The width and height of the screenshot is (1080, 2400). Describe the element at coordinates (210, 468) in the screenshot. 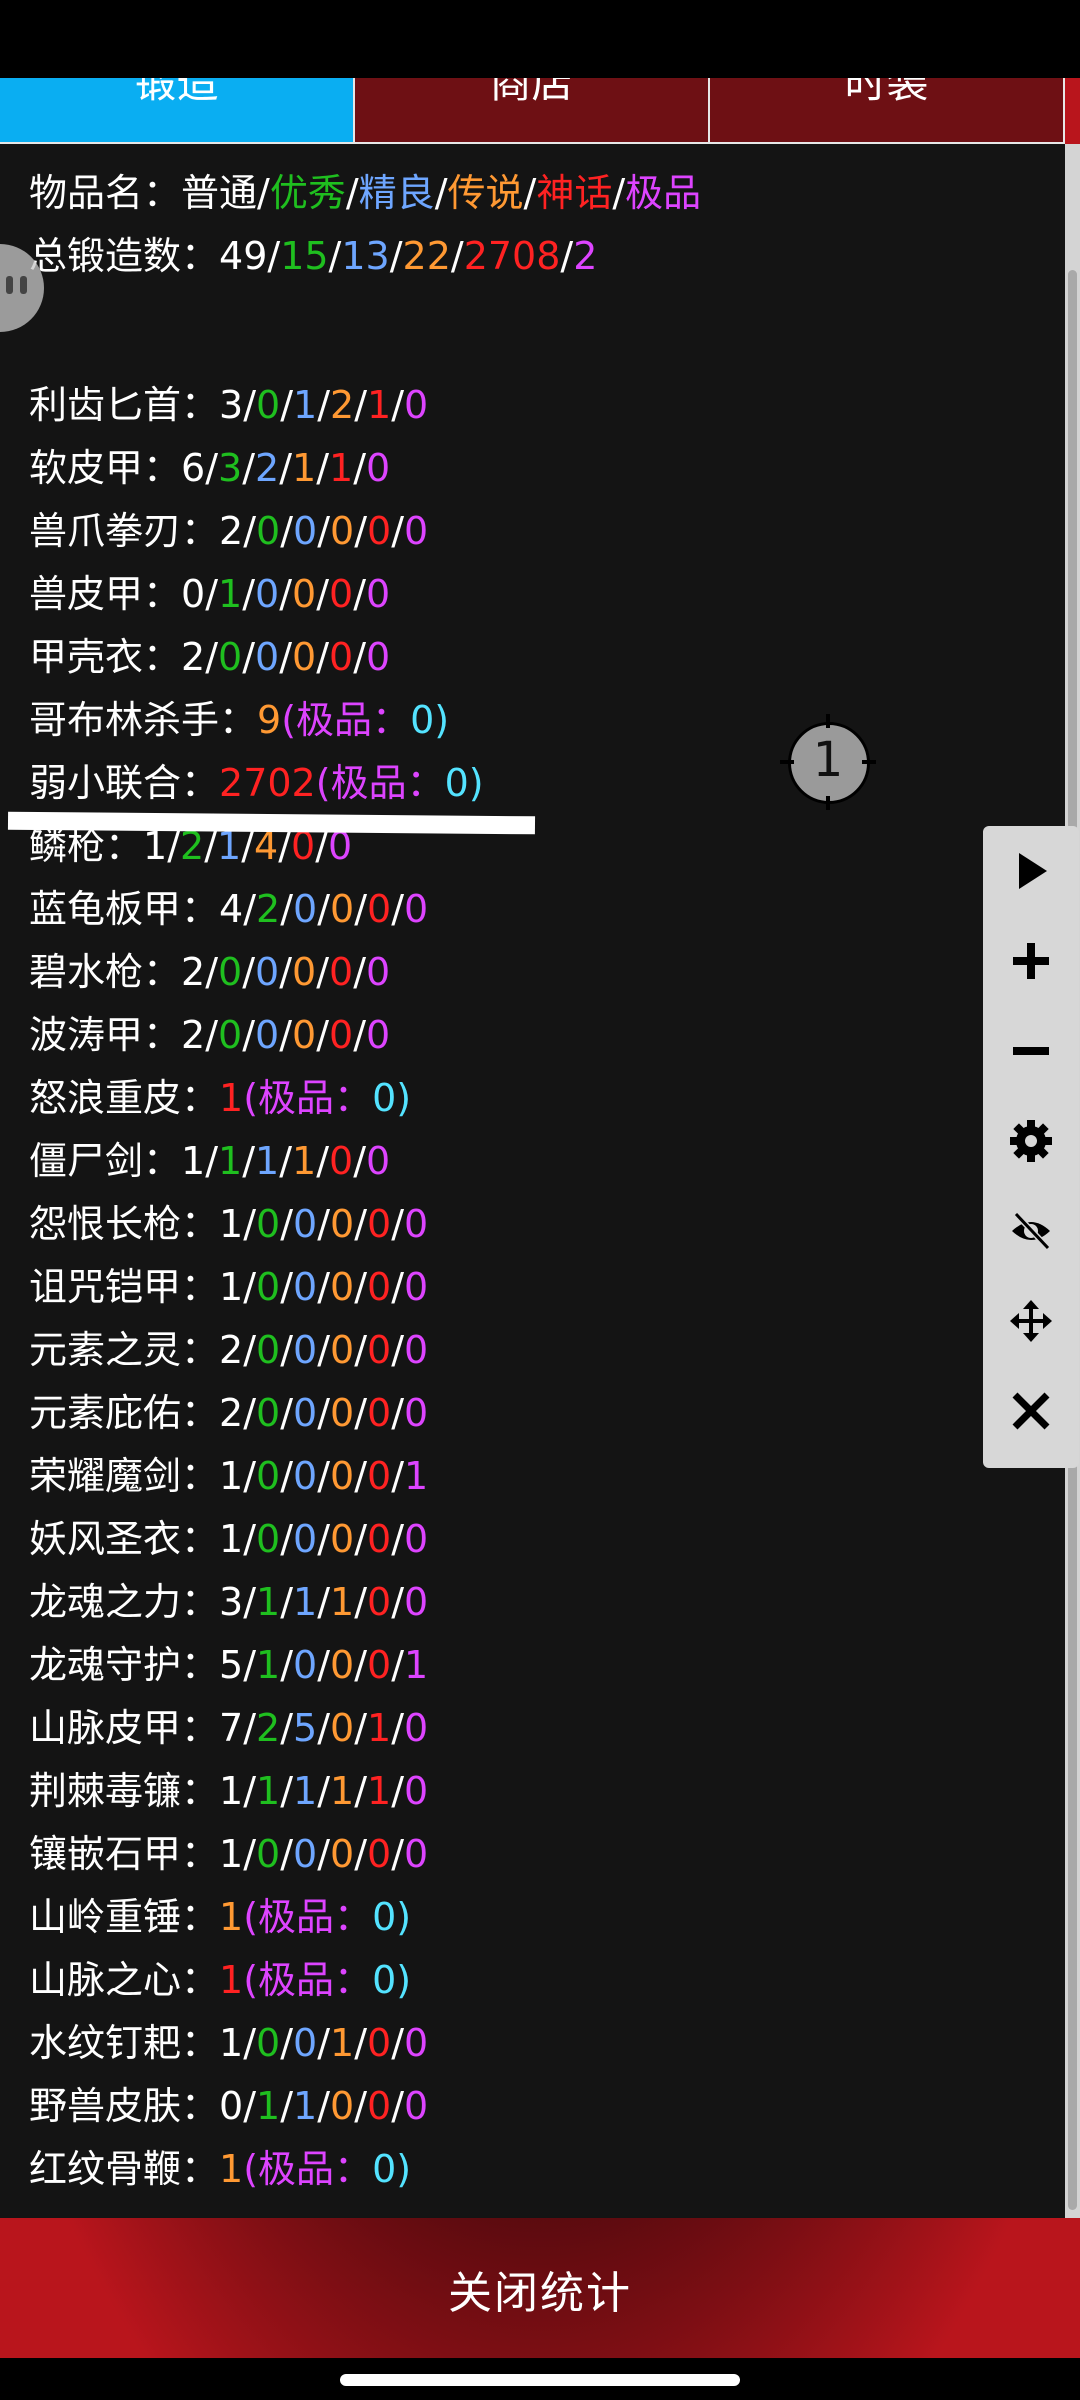

I see `item-row: 软皮甲：6/3/2/1/1/0` at that location.